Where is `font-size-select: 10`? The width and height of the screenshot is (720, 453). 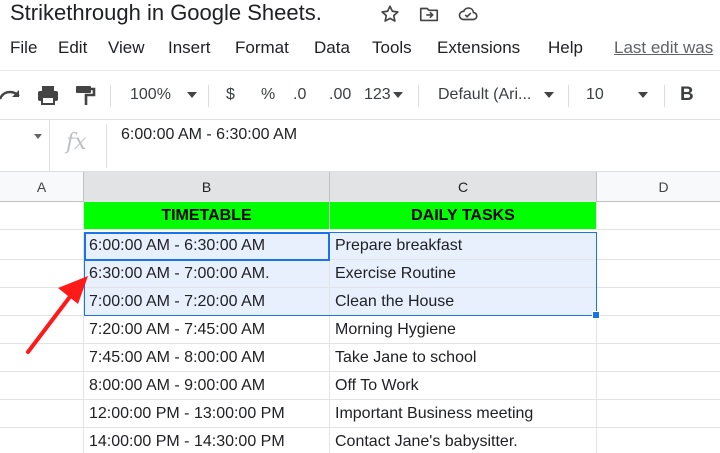
font-size-select: 10 is located at coordinates (617, 95).